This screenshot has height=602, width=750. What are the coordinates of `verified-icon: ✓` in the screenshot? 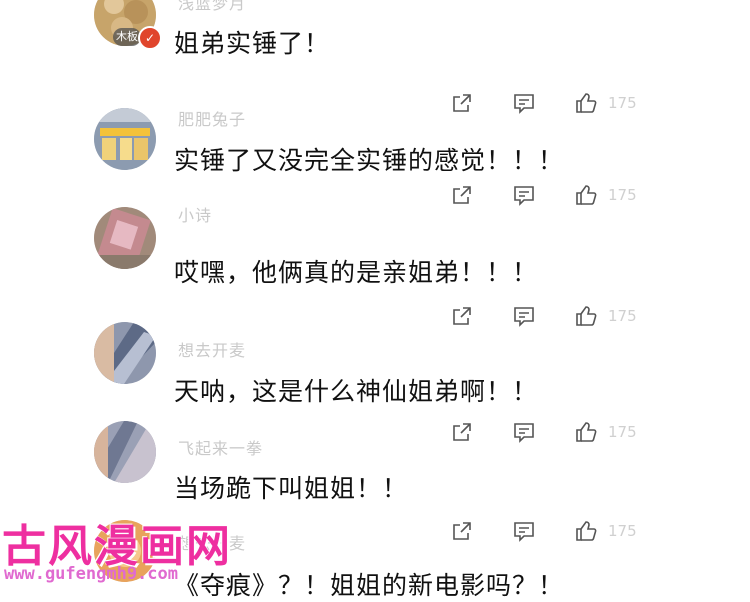 It's located at (150, 38).